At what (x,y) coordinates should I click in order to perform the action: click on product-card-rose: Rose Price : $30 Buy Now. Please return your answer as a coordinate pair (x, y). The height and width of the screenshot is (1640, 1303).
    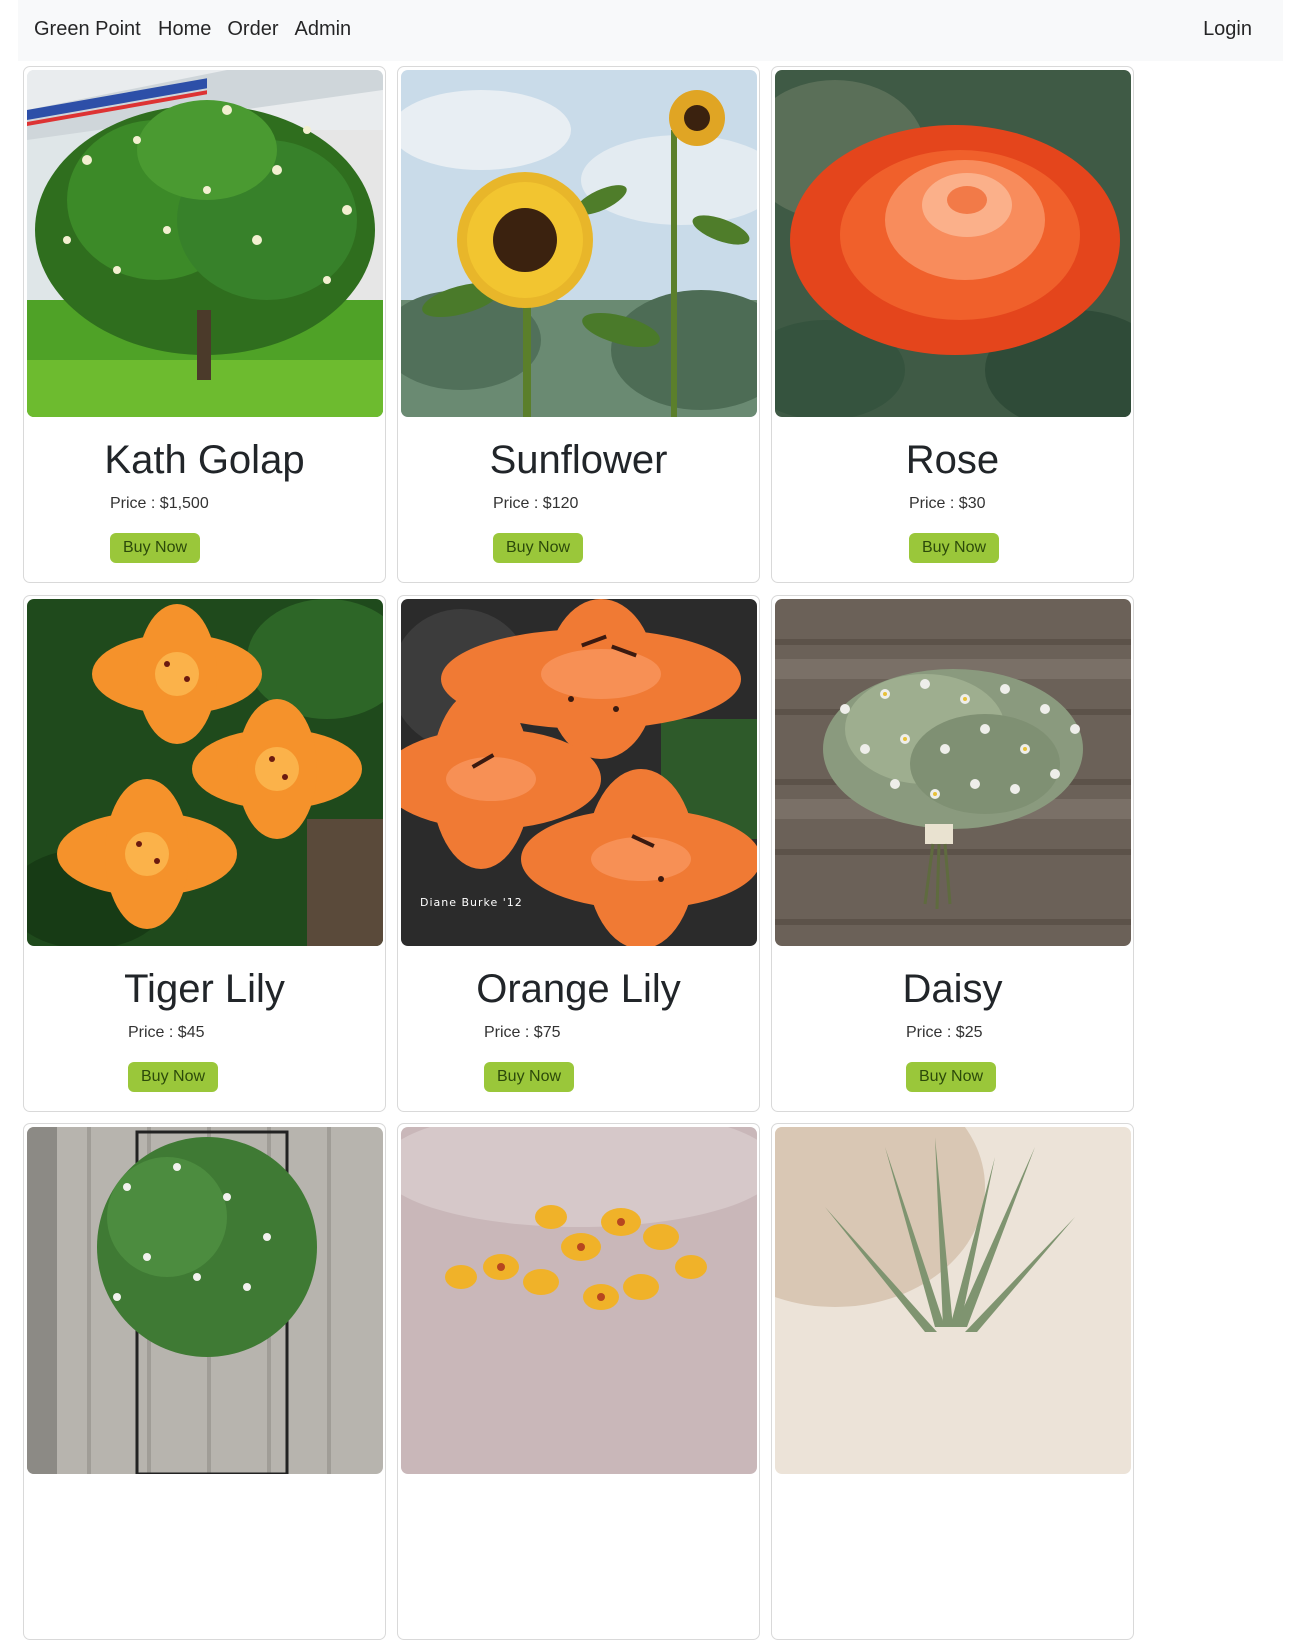
    Looking at the image, I should click on (952, 324).